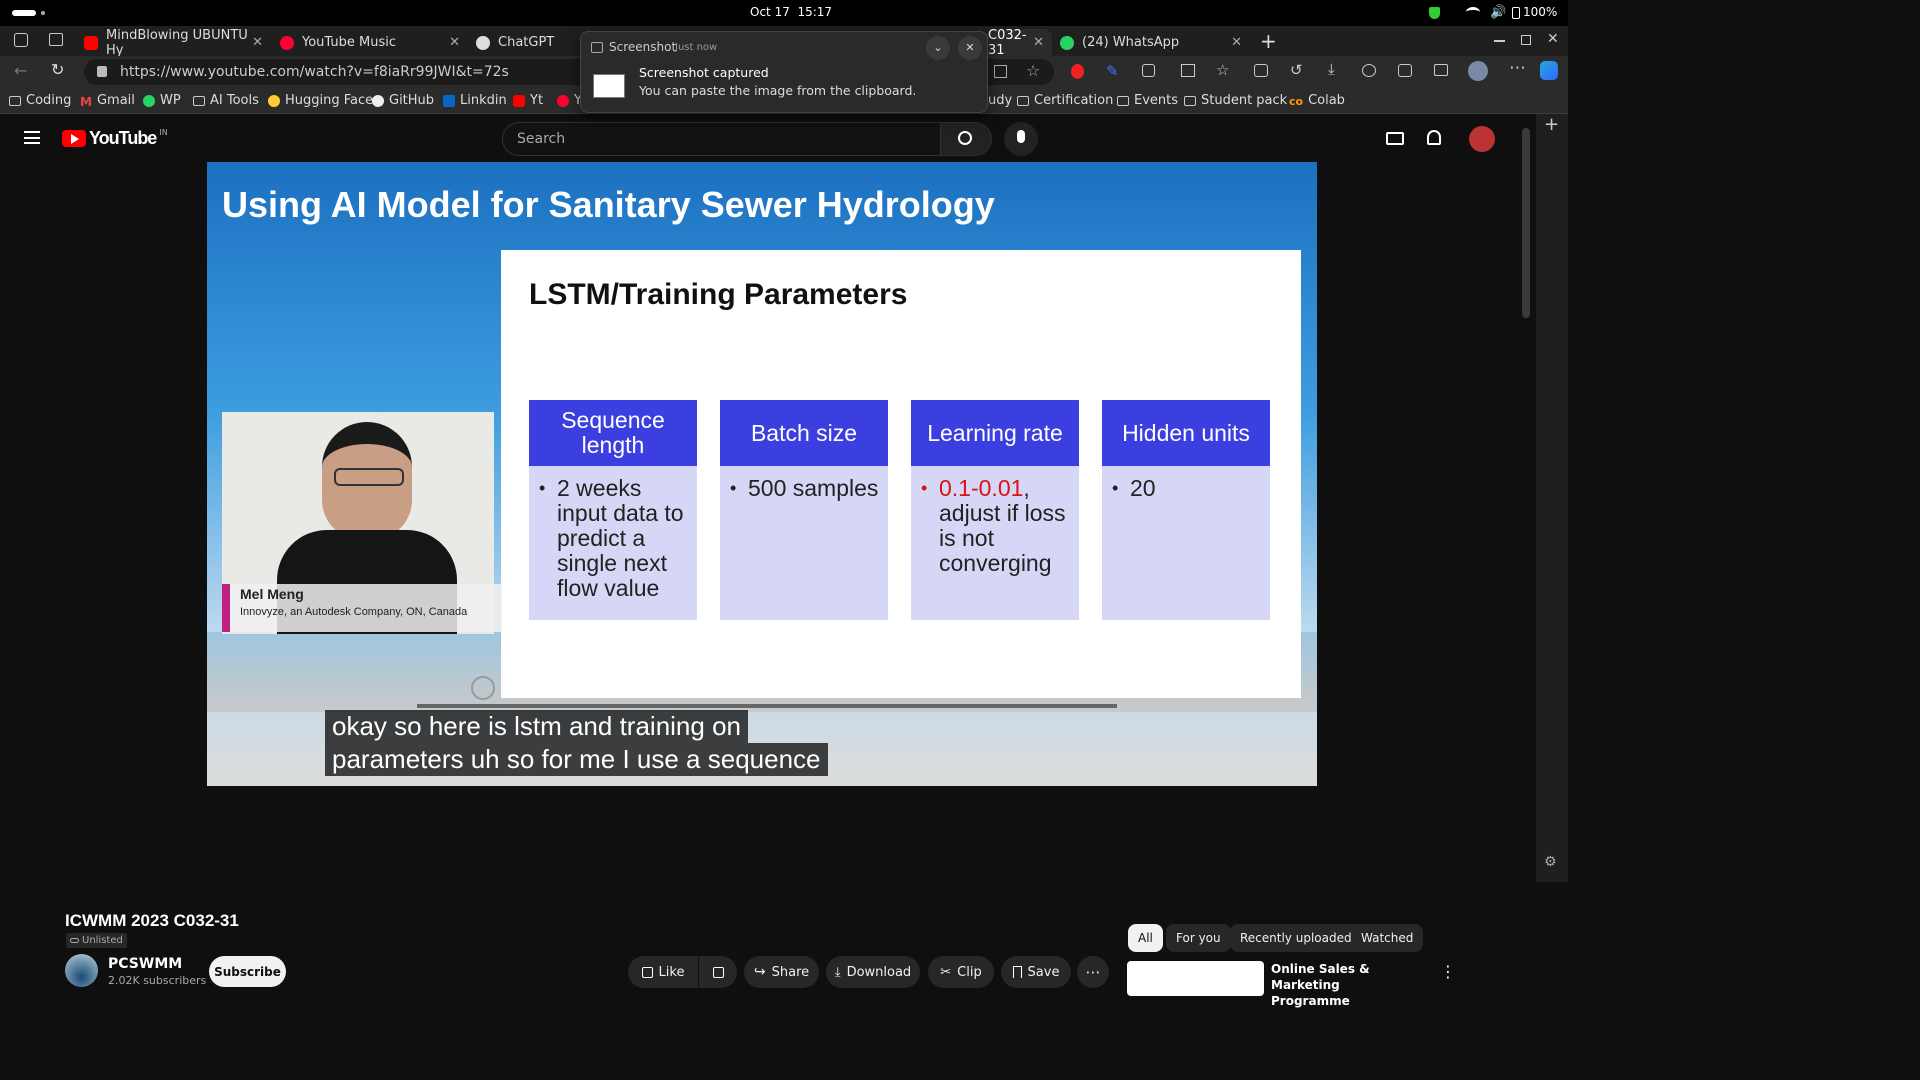  What do you see at coordinates (20, 70) in the screenshot?
I see `back-icon: ←` at bounding box center [20, 70].